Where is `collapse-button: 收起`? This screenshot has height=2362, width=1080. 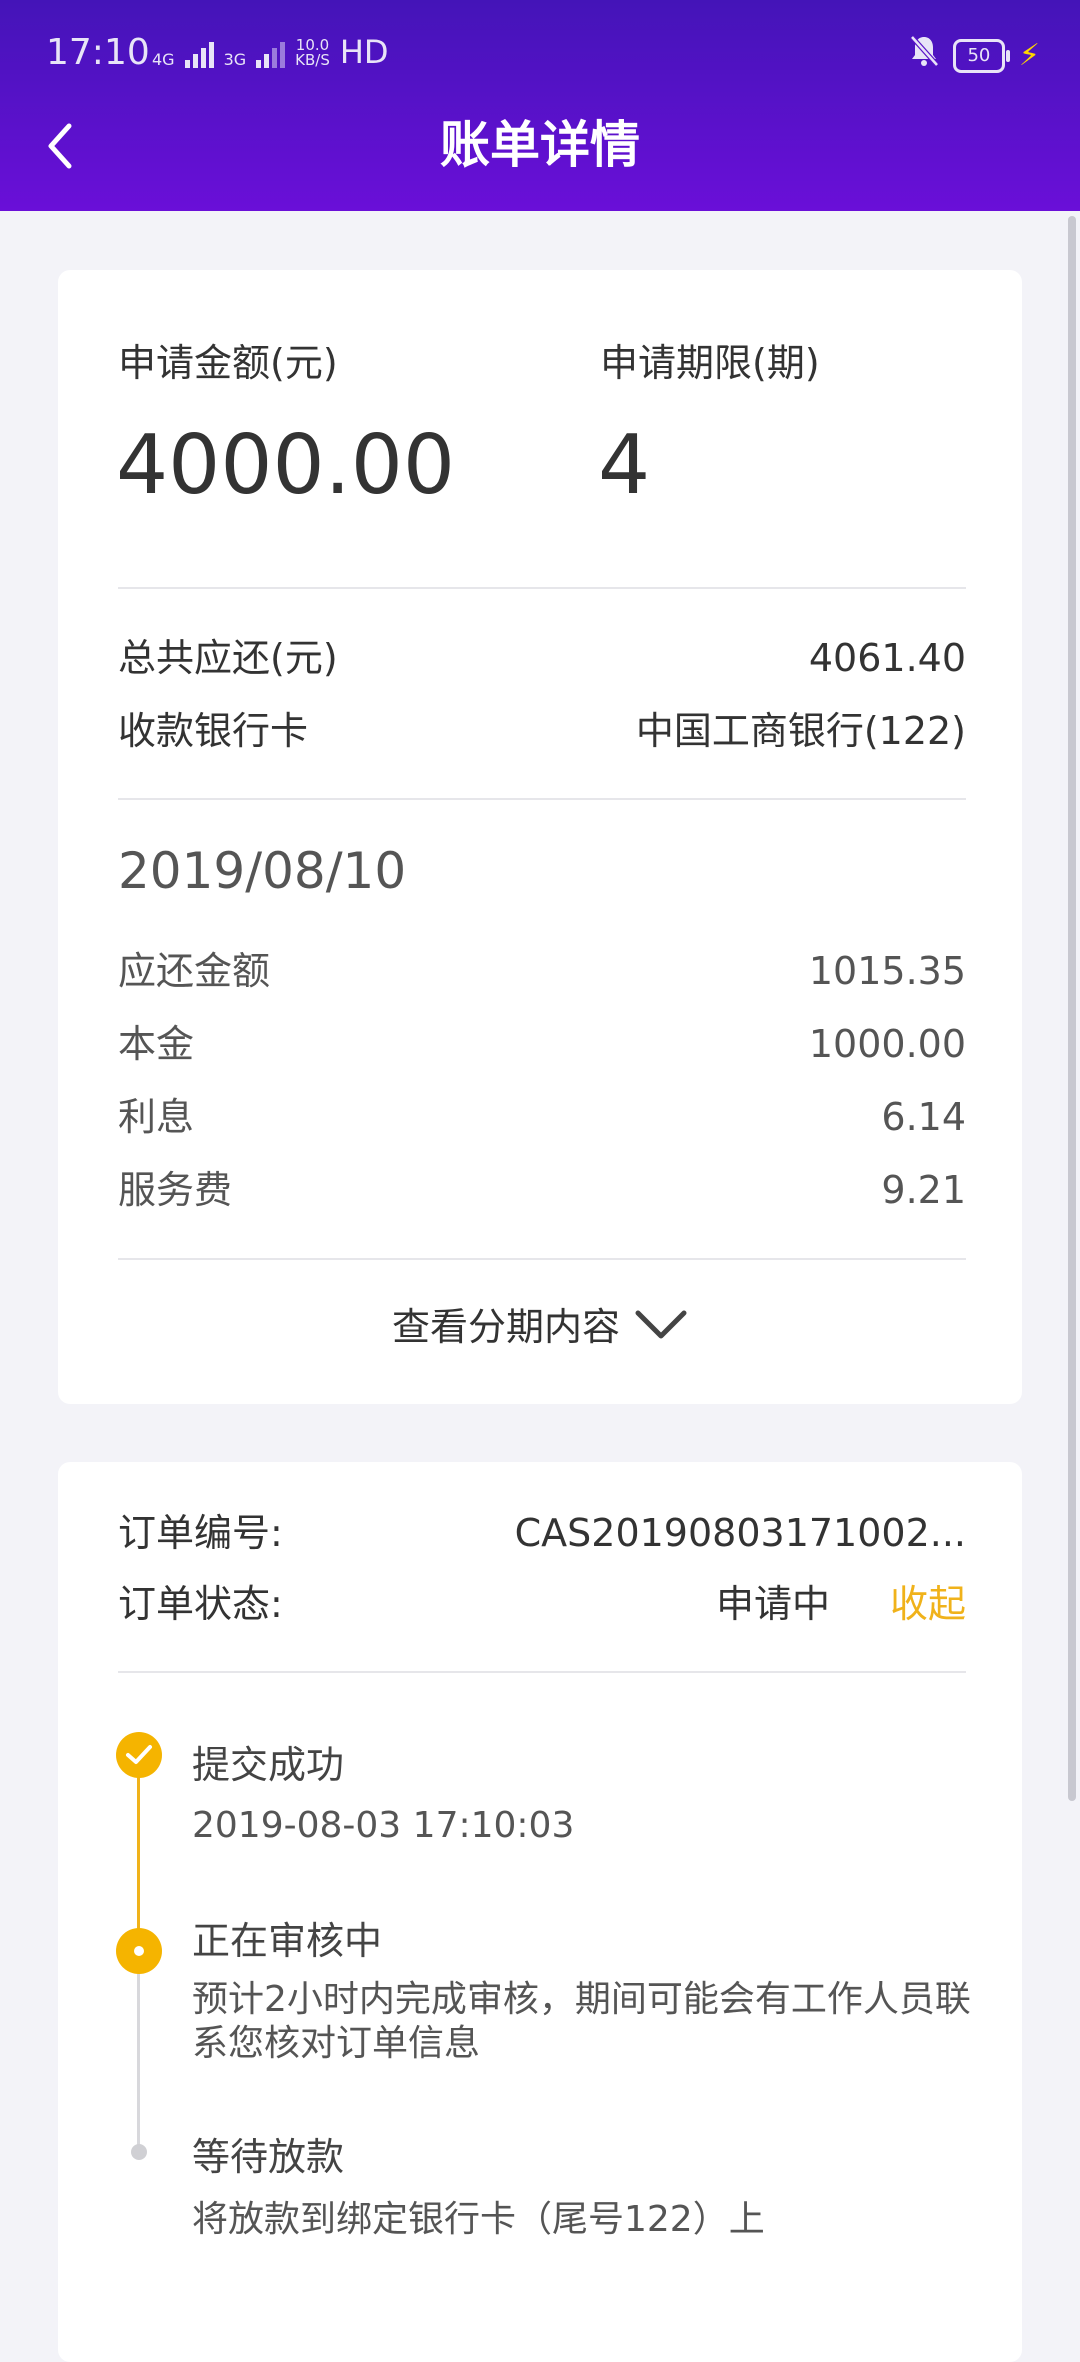 collapse-button: 收起 is located at coordinates (928, 1604).